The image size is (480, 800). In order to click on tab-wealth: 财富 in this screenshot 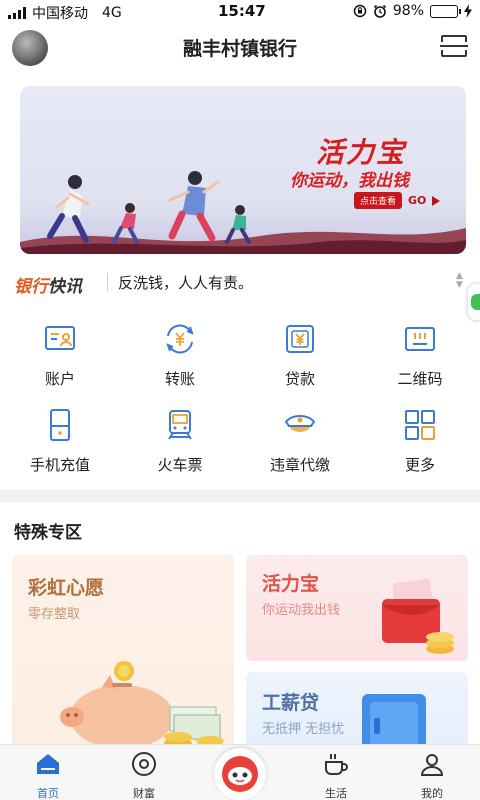, I will do `click(144, 775)`.